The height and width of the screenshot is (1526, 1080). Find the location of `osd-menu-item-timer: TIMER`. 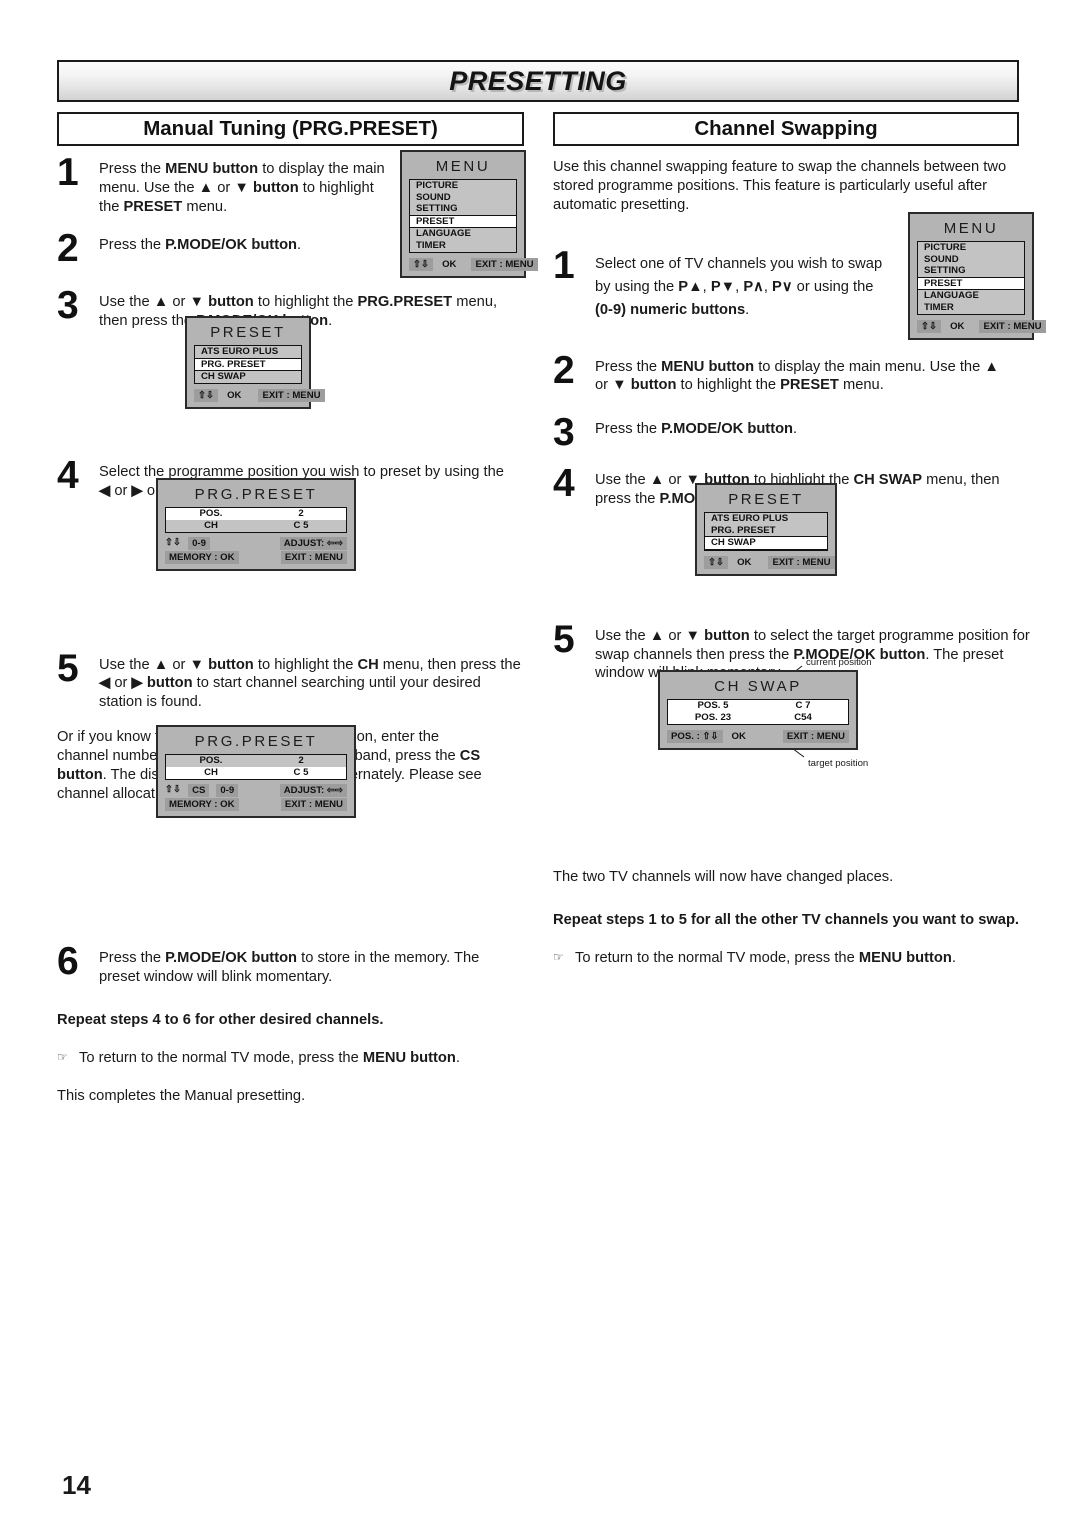

osd-menu-item-timer: TIMER is located at coordinates (971, 307).